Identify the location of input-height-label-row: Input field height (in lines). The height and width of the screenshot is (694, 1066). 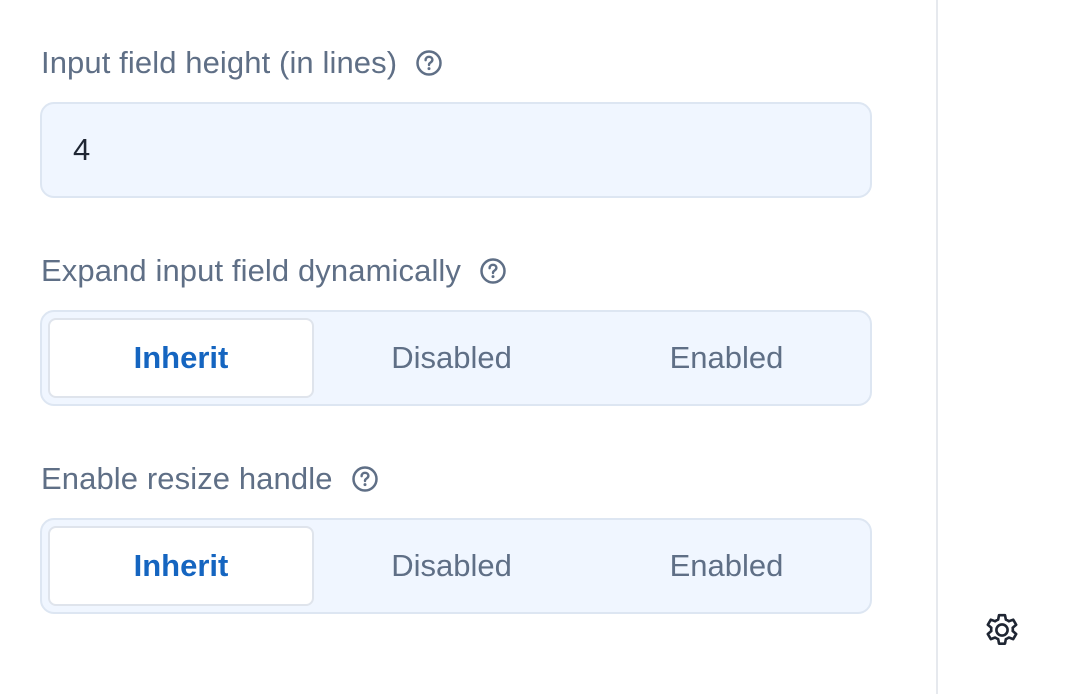
(242, 63).